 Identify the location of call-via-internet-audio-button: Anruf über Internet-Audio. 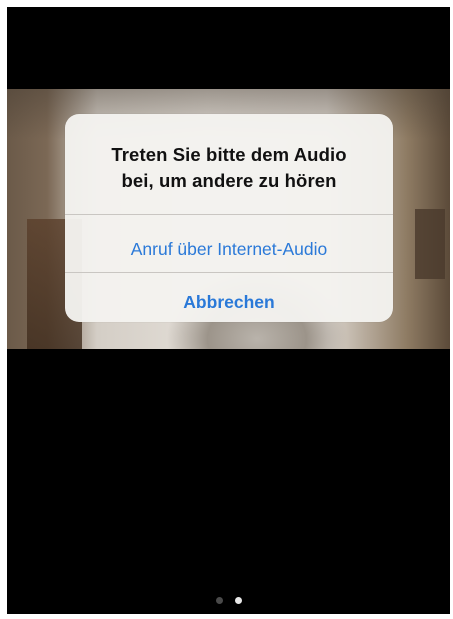
(229, 249).